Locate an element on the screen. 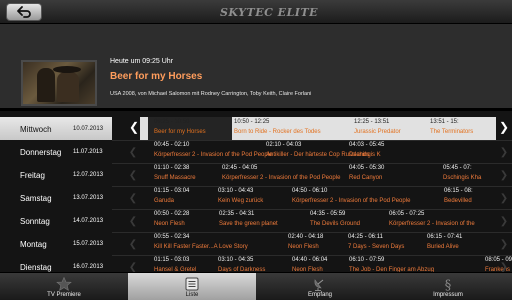 Image resolution: width=512 pixels, height=300 pixels. day-item: Donnerstag 11.07.2013 is located at coordinates (56, 151).